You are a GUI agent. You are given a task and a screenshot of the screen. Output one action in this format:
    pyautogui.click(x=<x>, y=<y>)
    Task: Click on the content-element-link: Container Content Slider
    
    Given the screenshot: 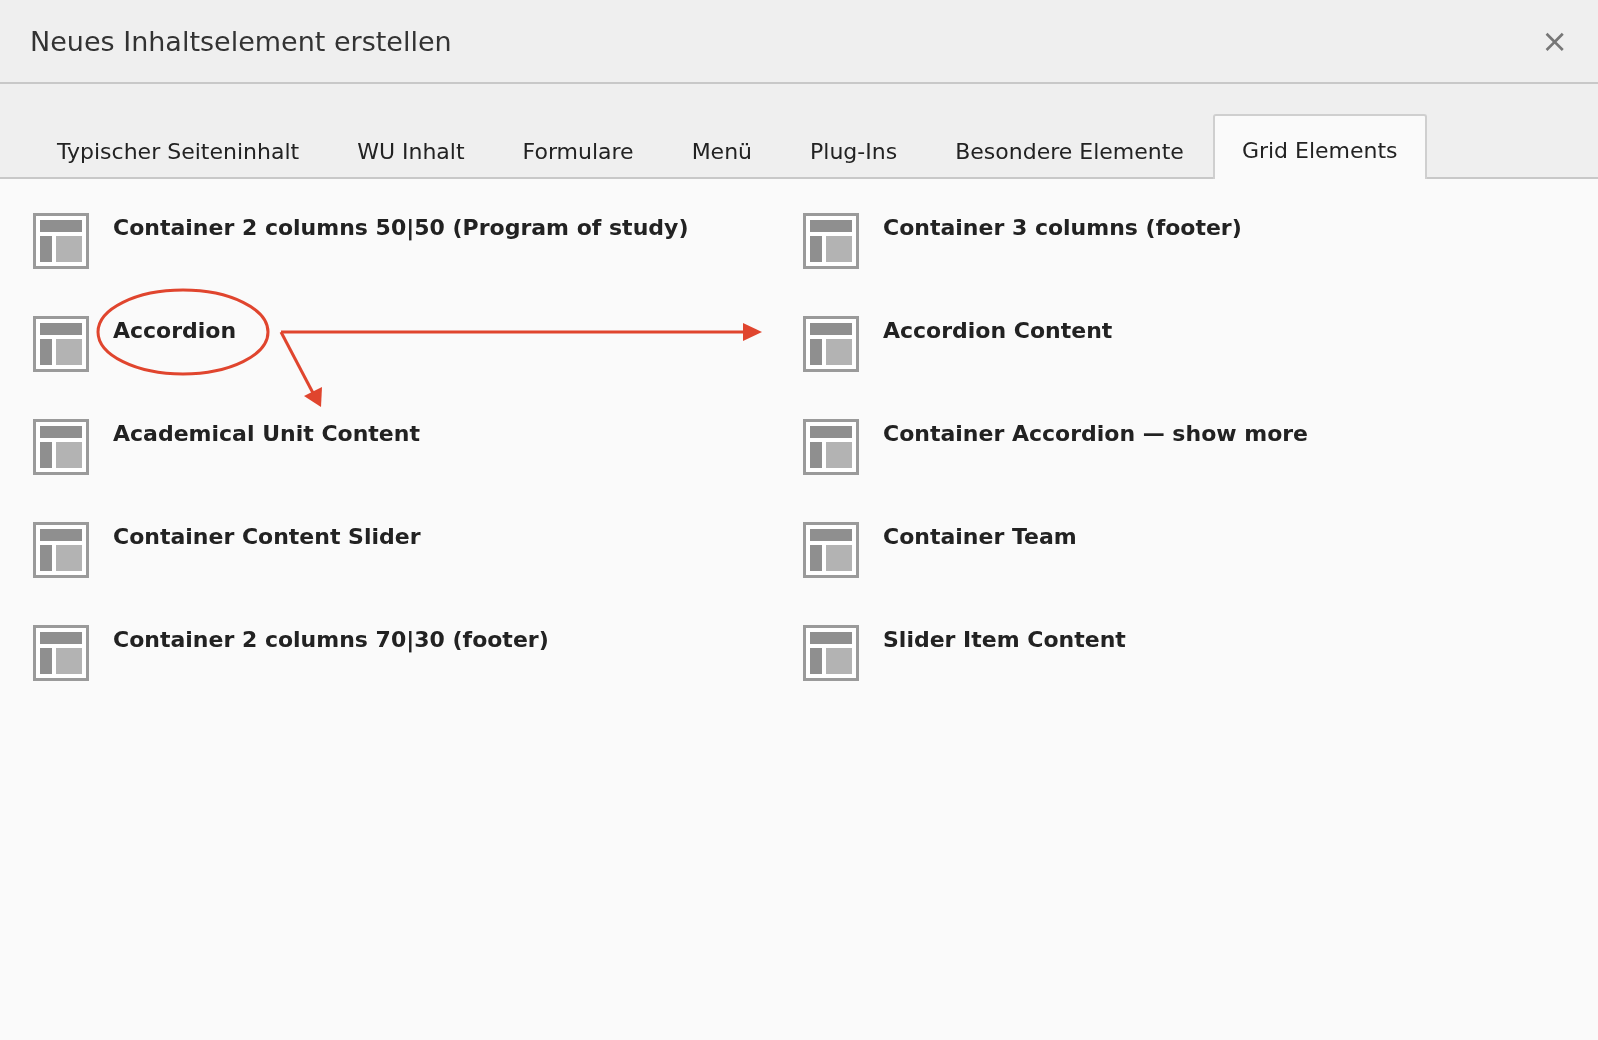 What is the action you would take?
    pyautogui.click(x=267, y=536)
    